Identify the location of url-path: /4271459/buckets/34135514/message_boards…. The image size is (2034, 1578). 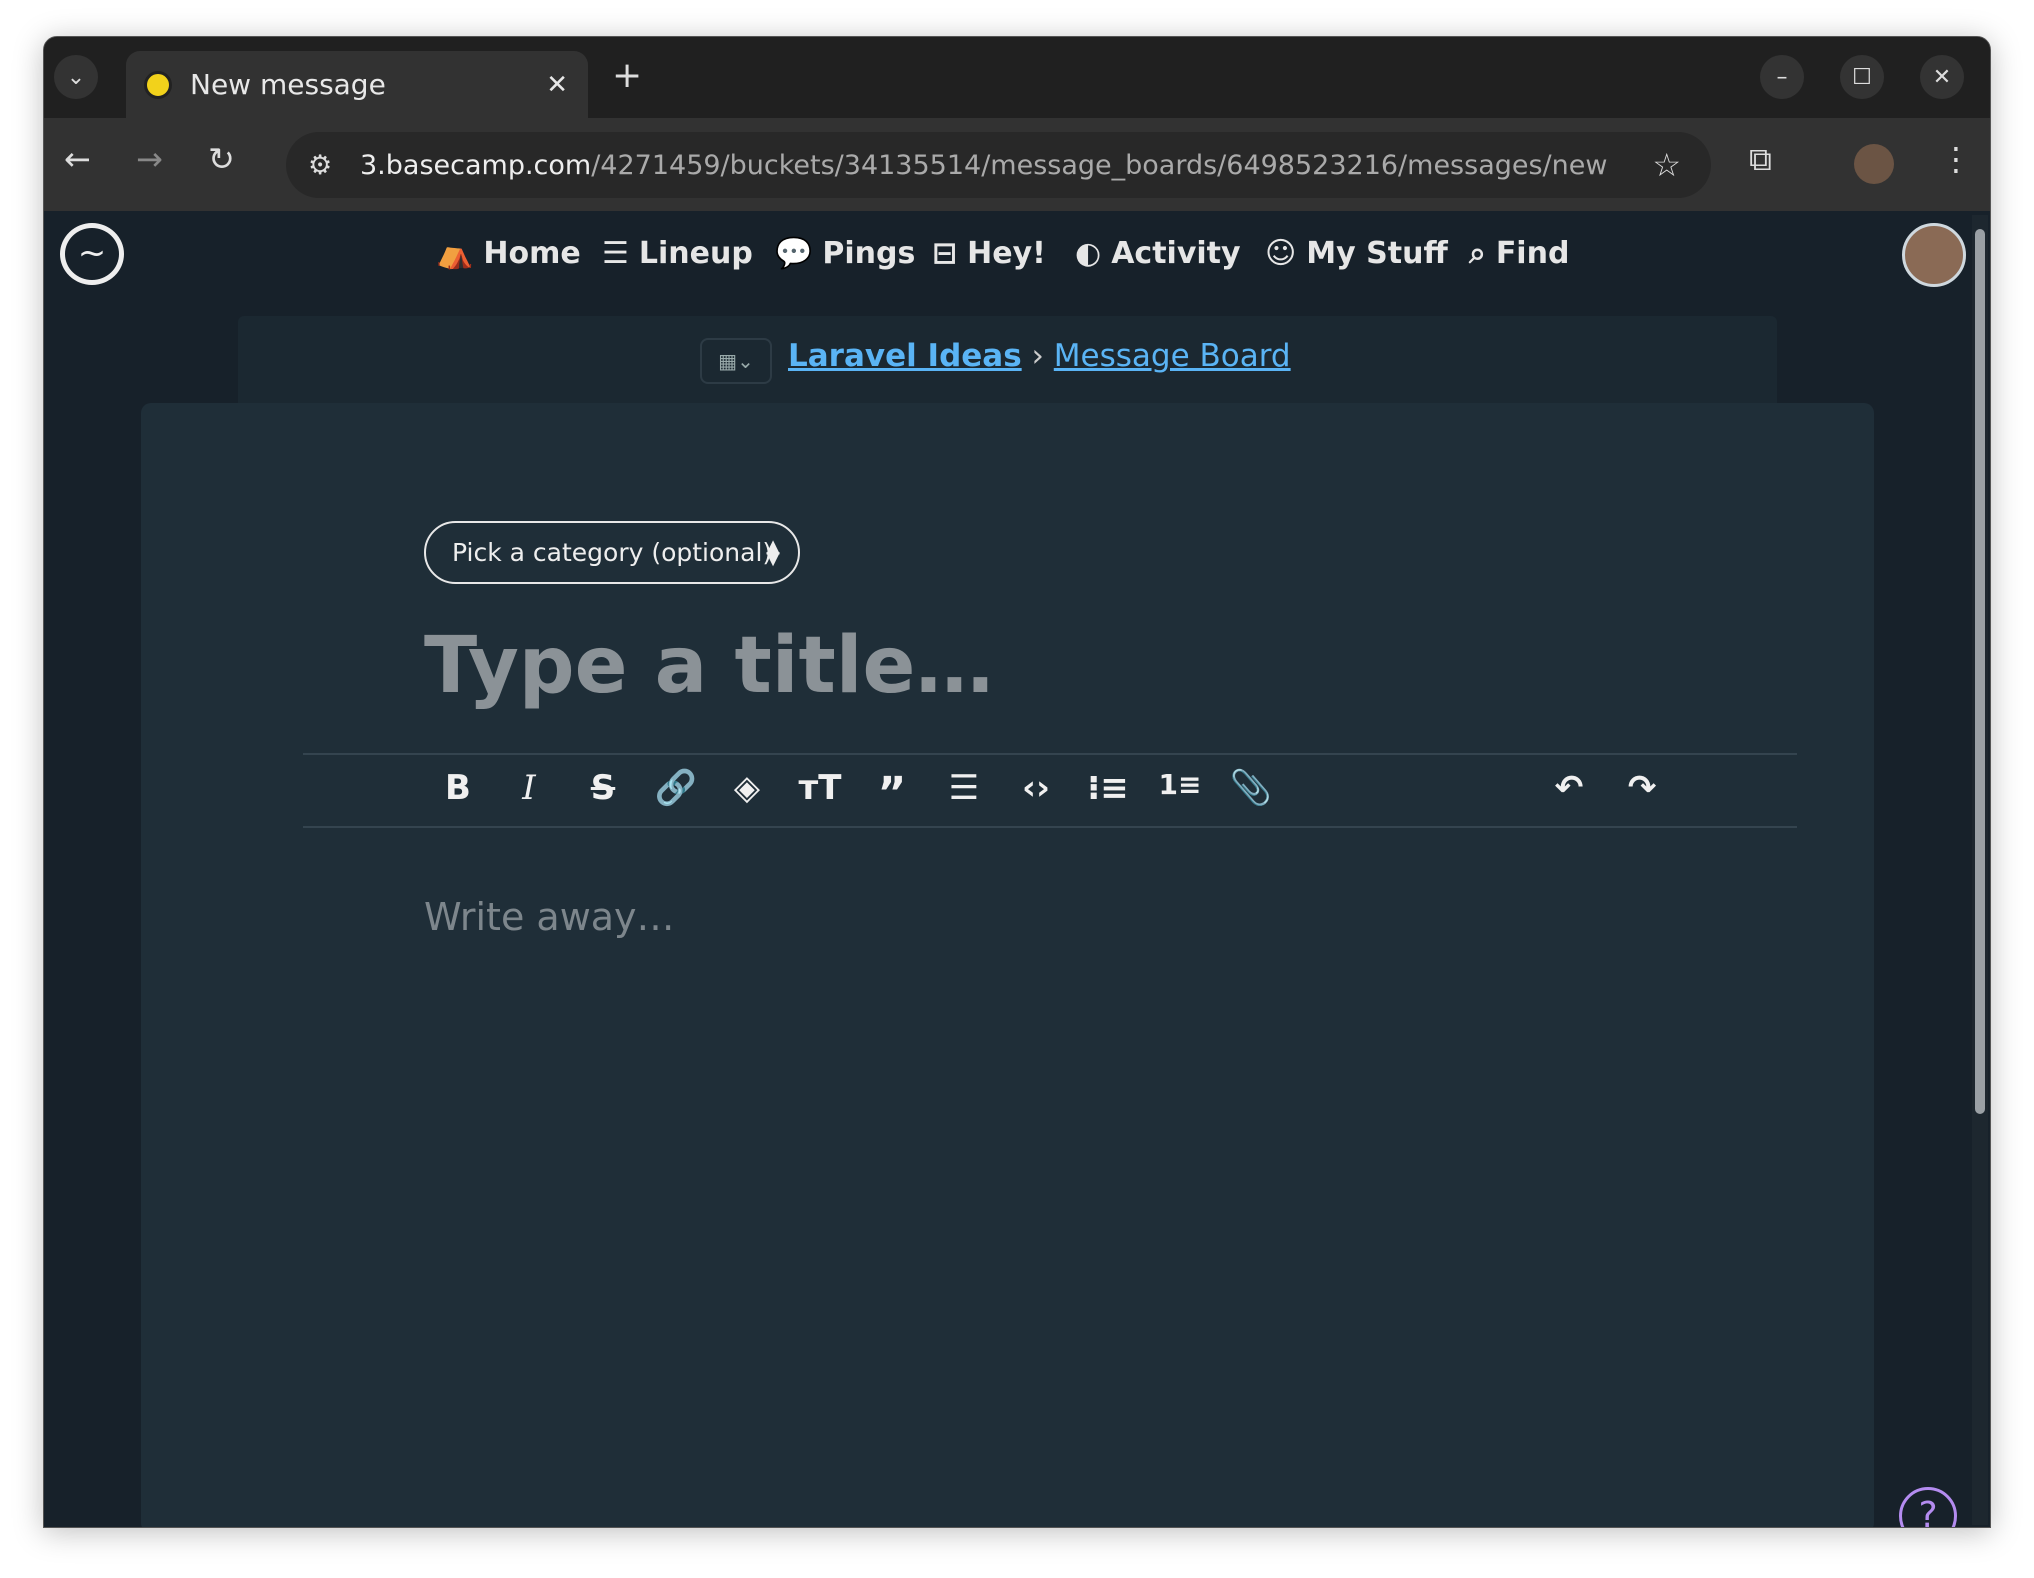
(1099, 165).